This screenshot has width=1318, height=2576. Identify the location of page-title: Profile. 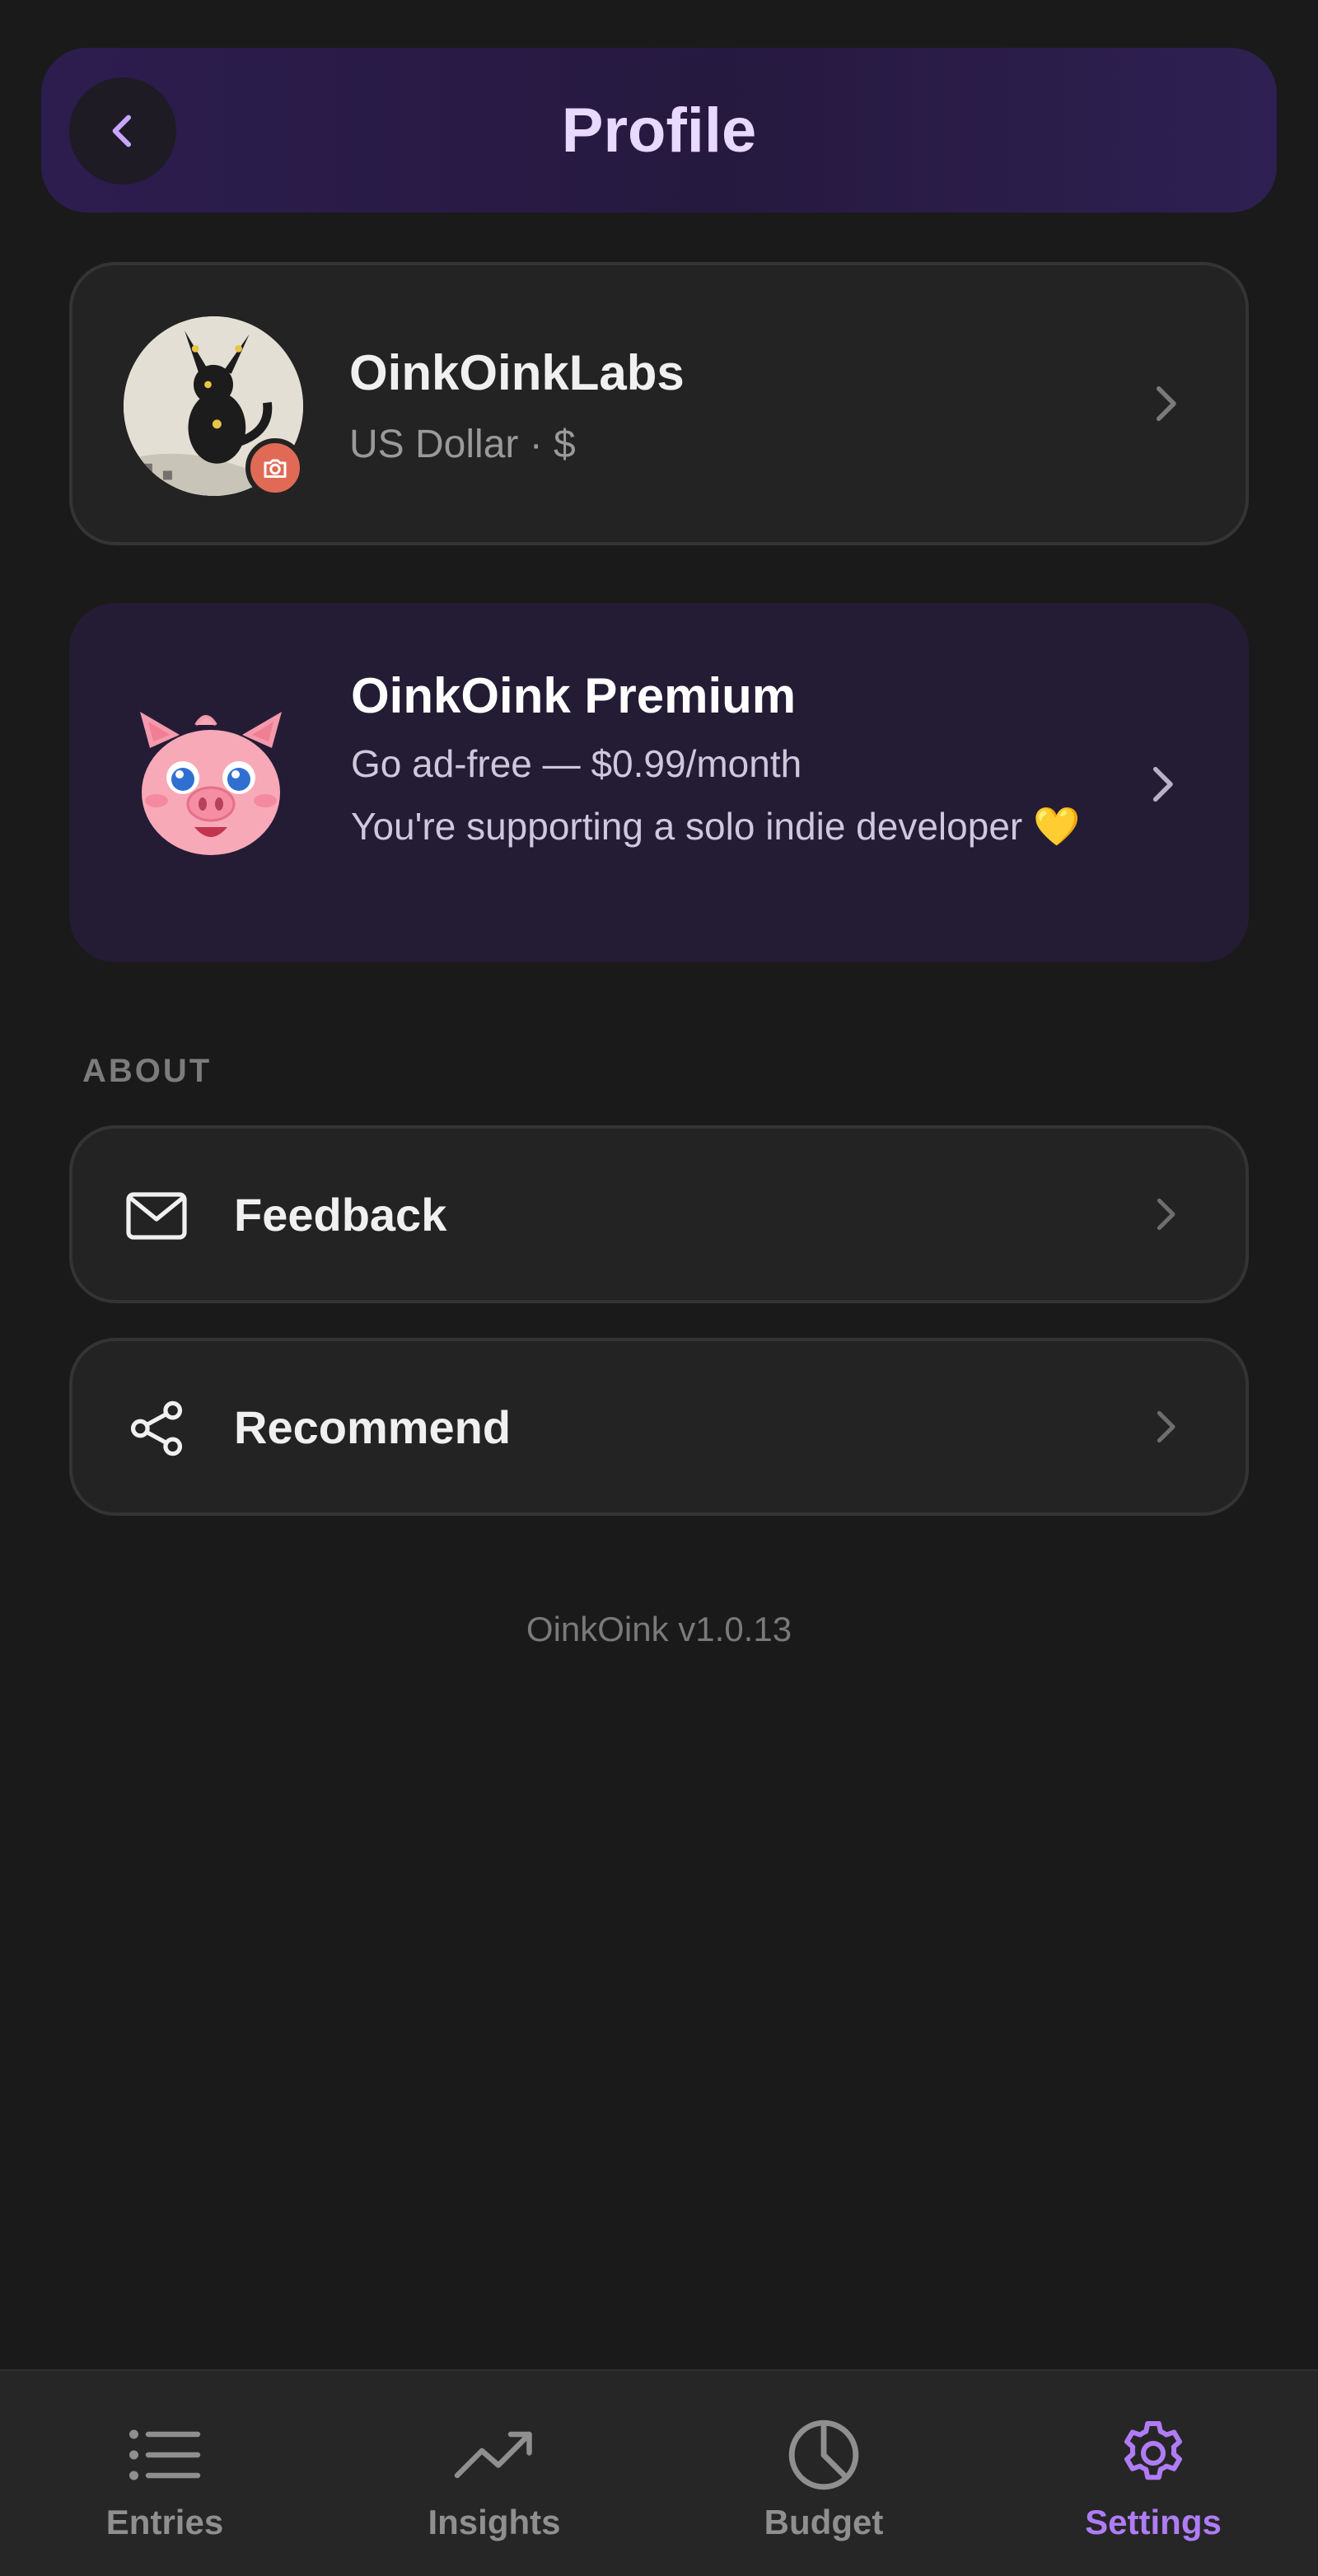
(659, 130).